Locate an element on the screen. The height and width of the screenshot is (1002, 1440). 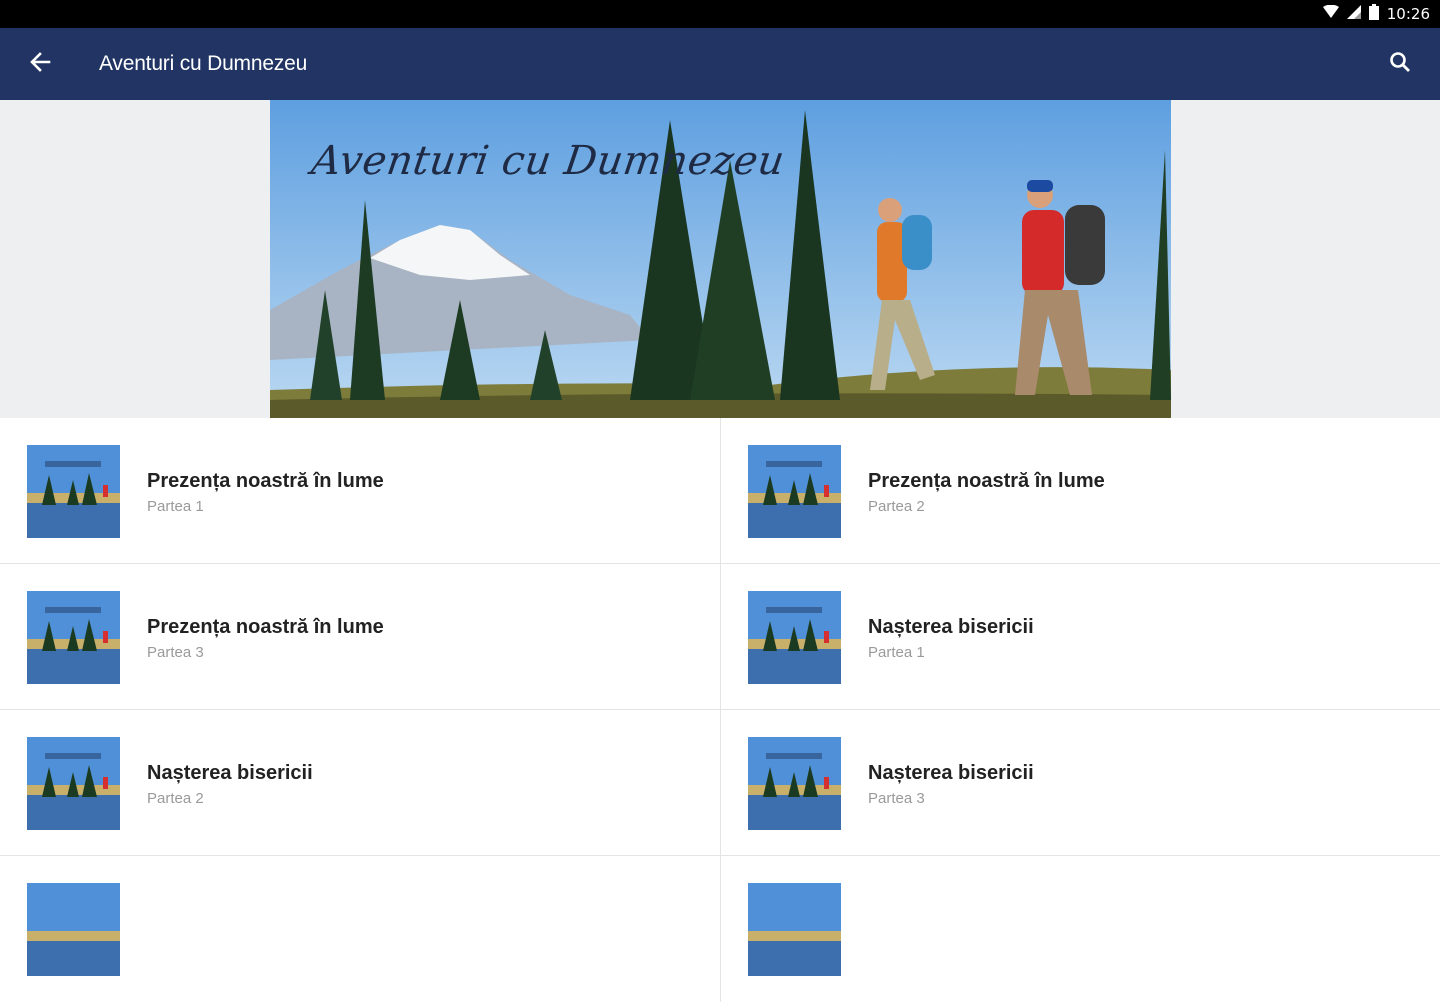
battery-icon is located at coordinates (1373, 14).